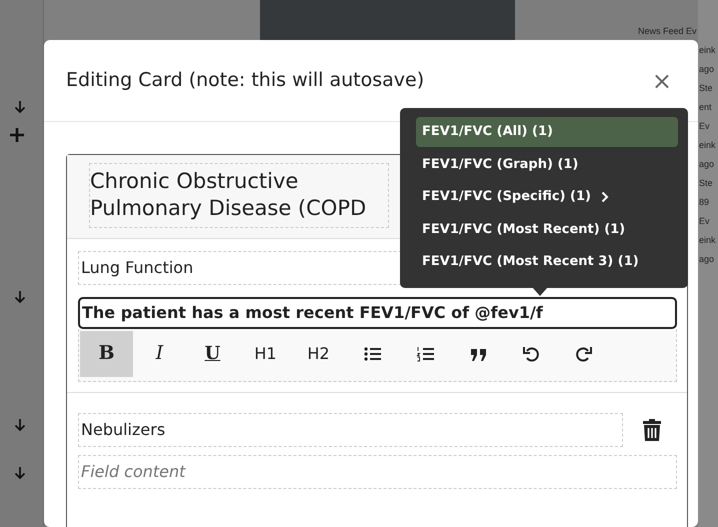 This screenshot has width=718, height=527. Describe the element at coordinates (265, 353) in the screenshot. I see `heading-button: H1` at that location.